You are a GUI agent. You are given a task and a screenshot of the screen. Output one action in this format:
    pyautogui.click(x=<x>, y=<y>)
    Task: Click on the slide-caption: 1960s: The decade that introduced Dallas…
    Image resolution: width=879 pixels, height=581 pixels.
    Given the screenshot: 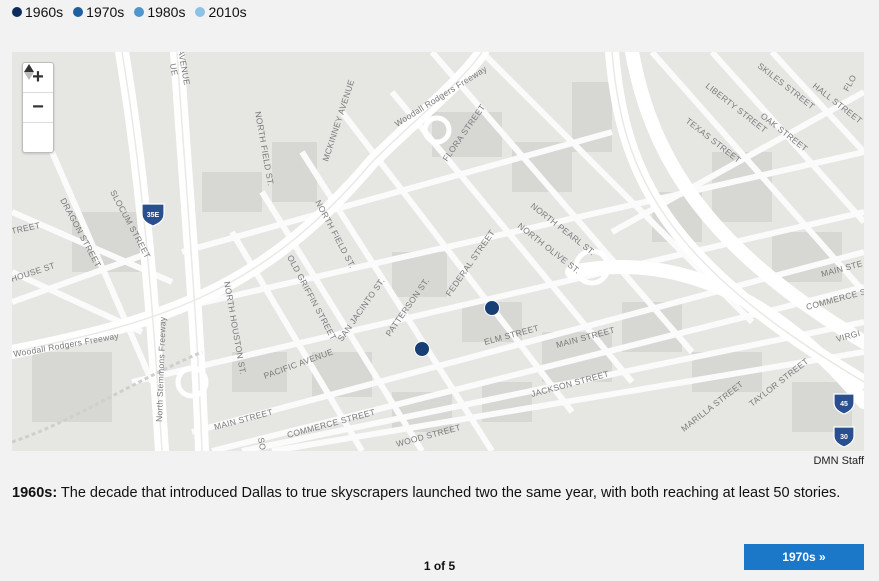 What is the action you would take?
    pyautogui.click(x=439, y=493)
    